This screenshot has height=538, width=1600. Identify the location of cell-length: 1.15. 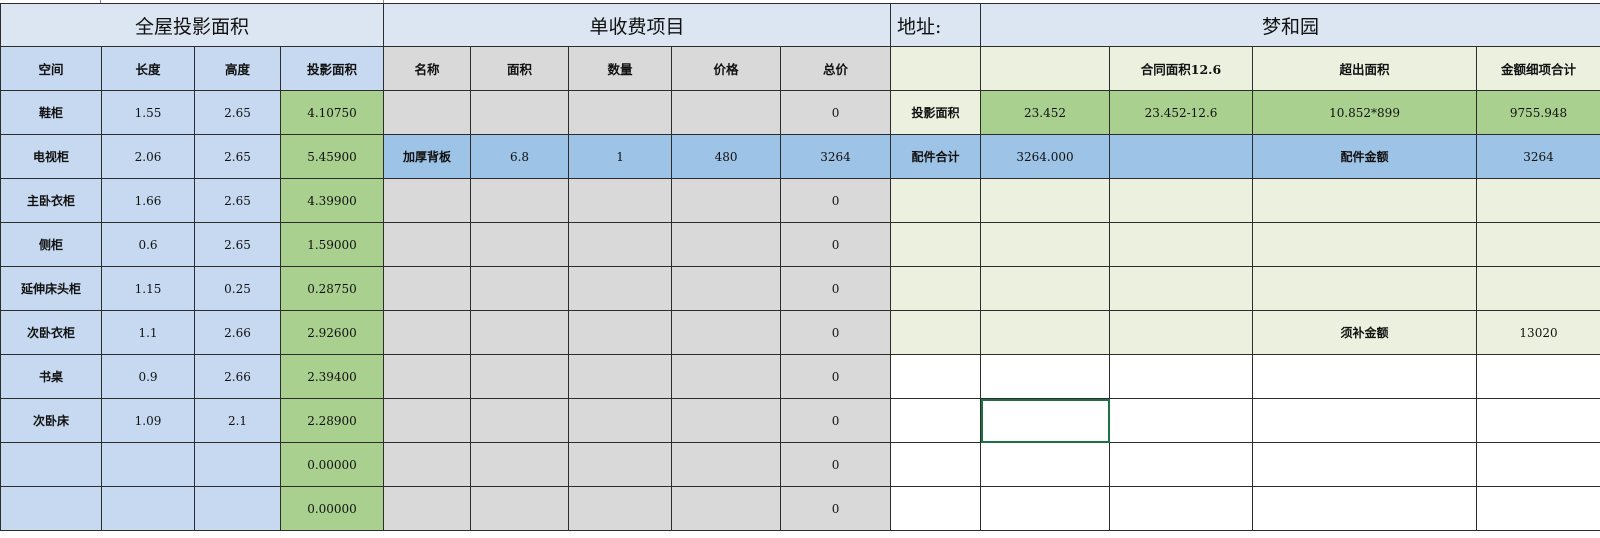
(148, 288).